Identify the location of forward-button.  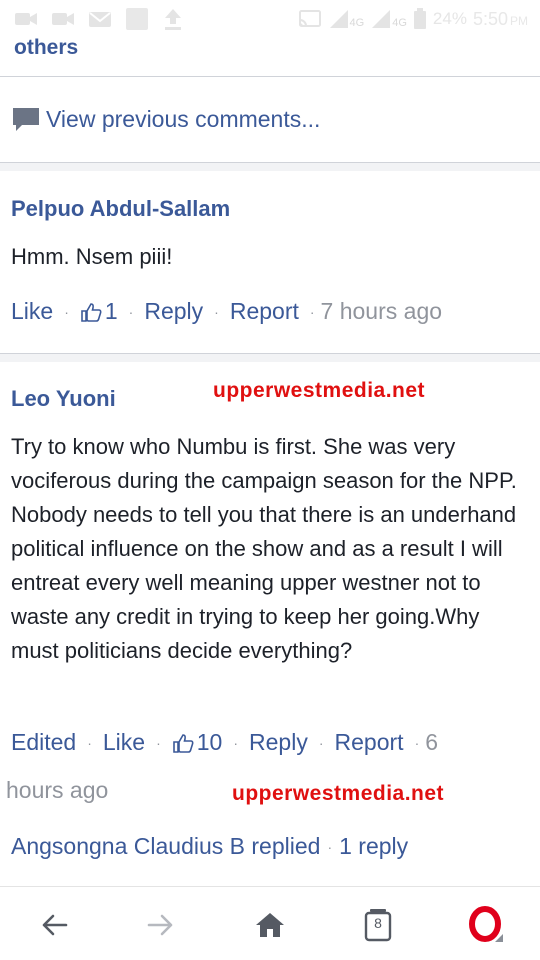
(161, 925).